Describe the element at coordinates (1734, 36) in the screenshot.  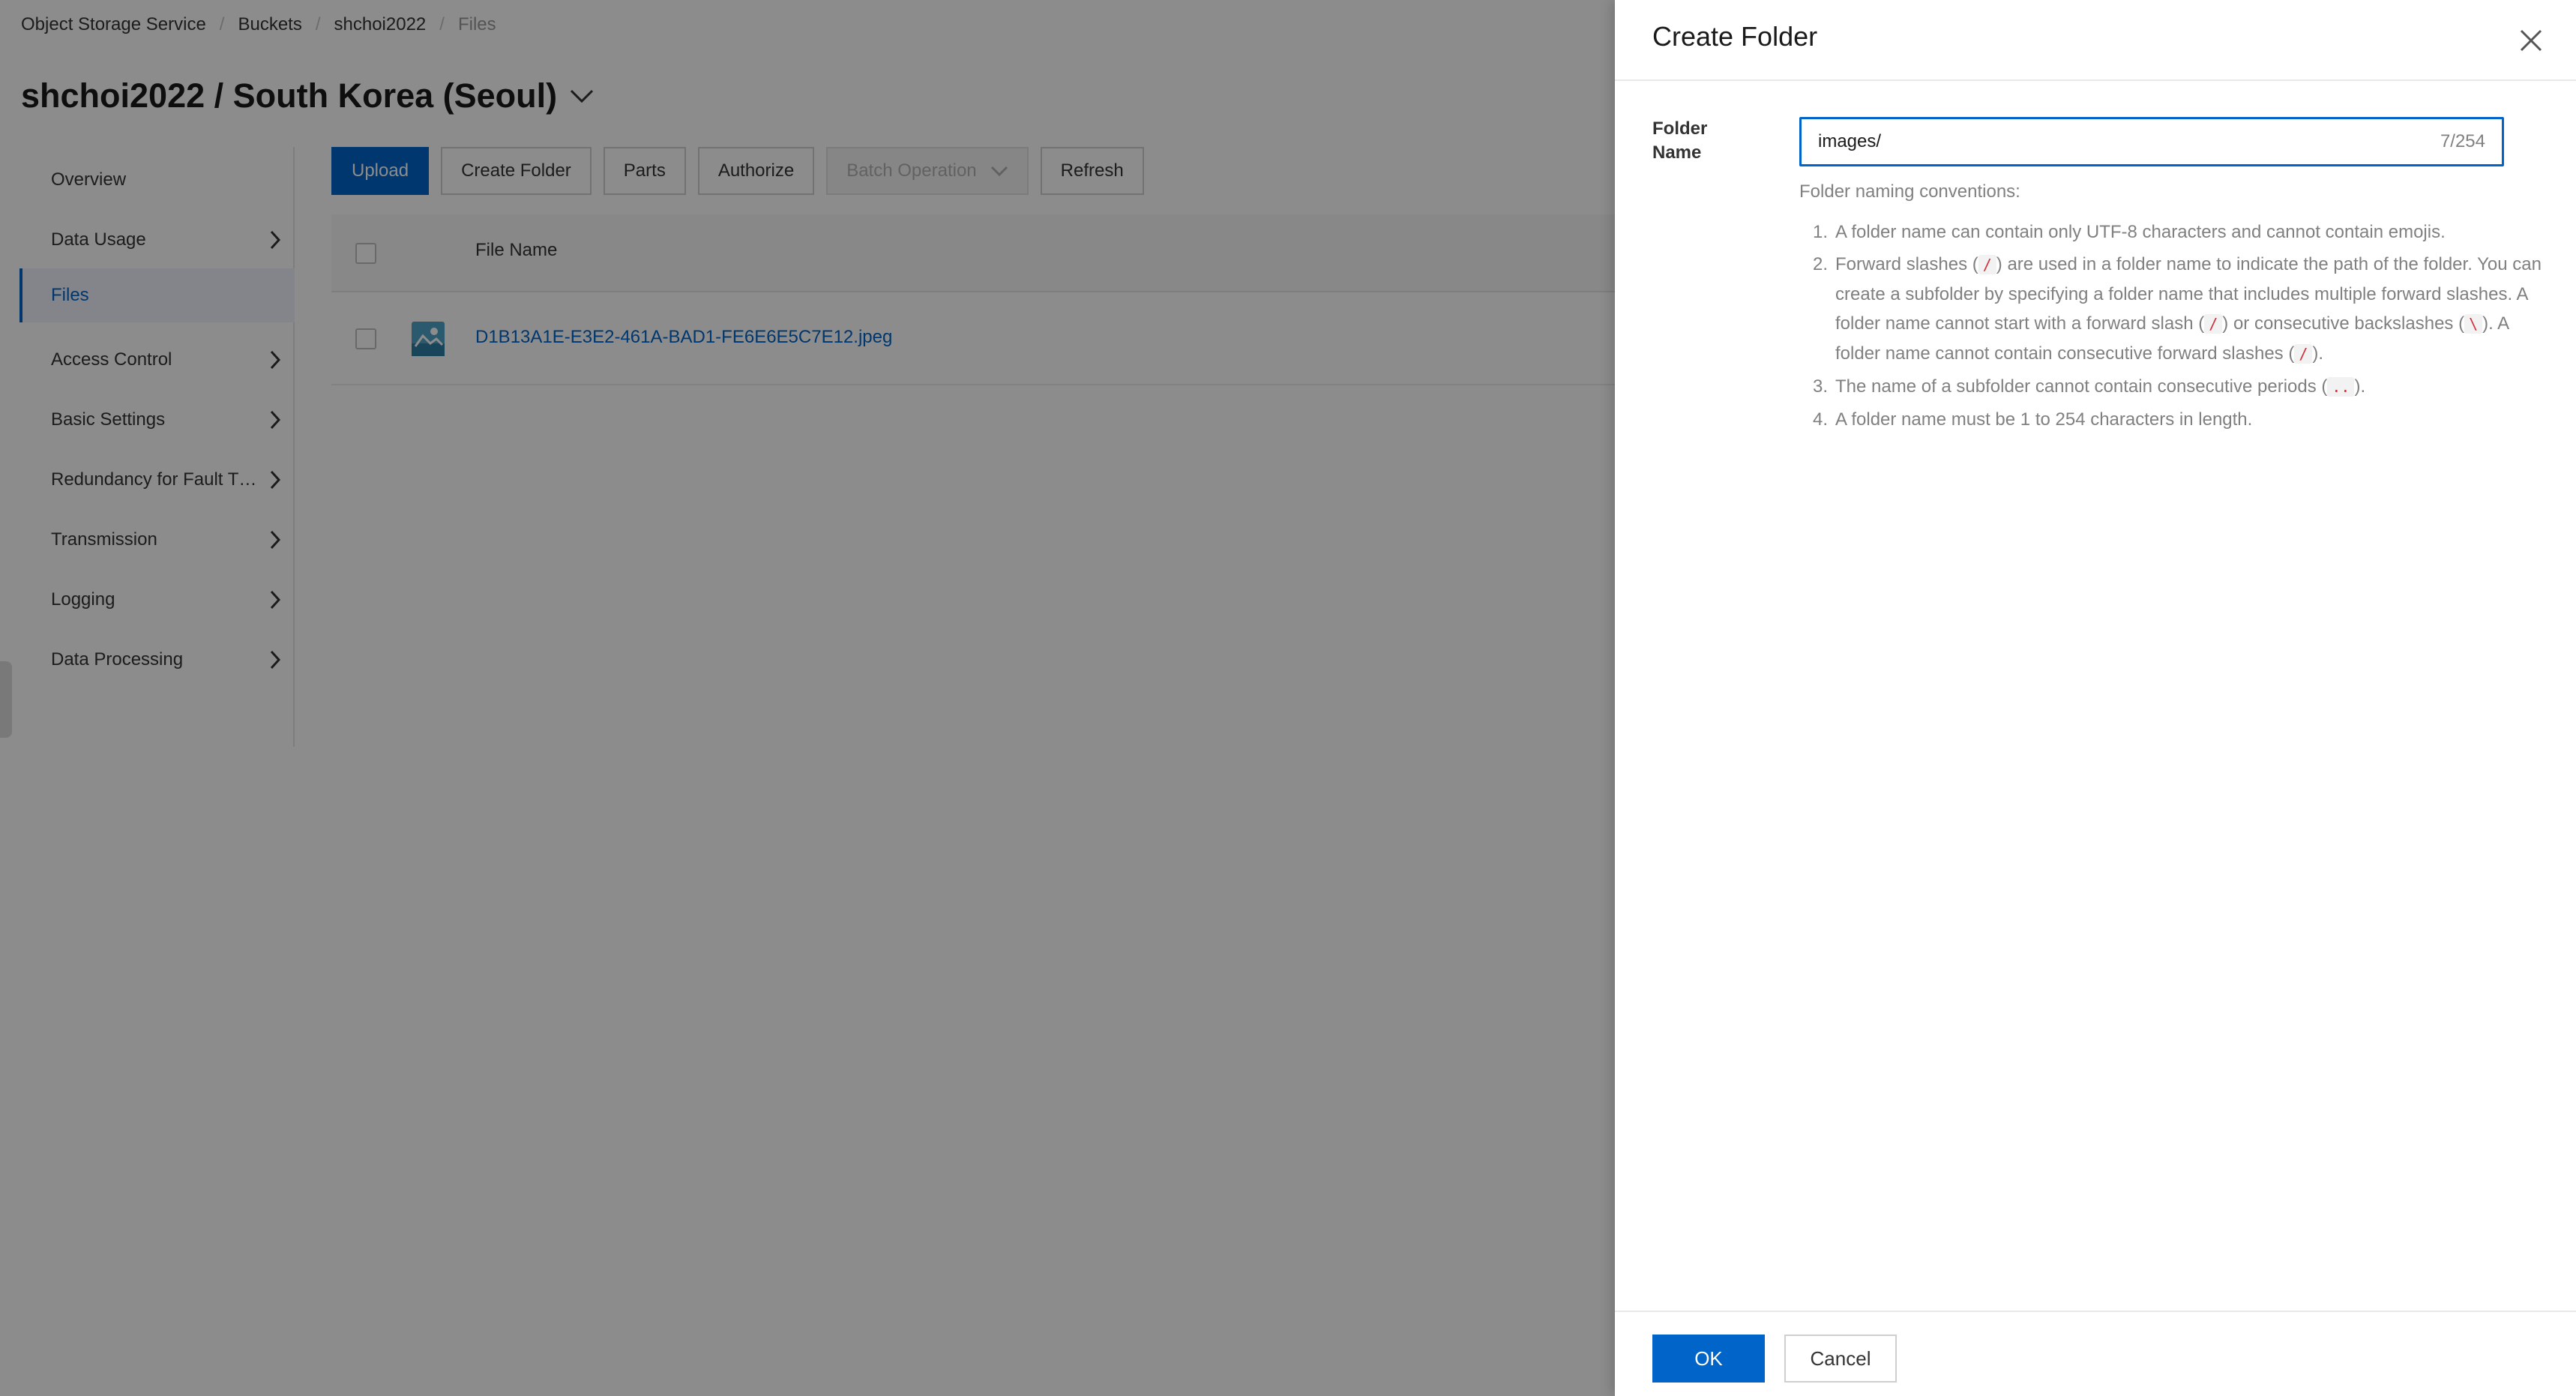
I see `drawer-title: Create Folder` at that location.